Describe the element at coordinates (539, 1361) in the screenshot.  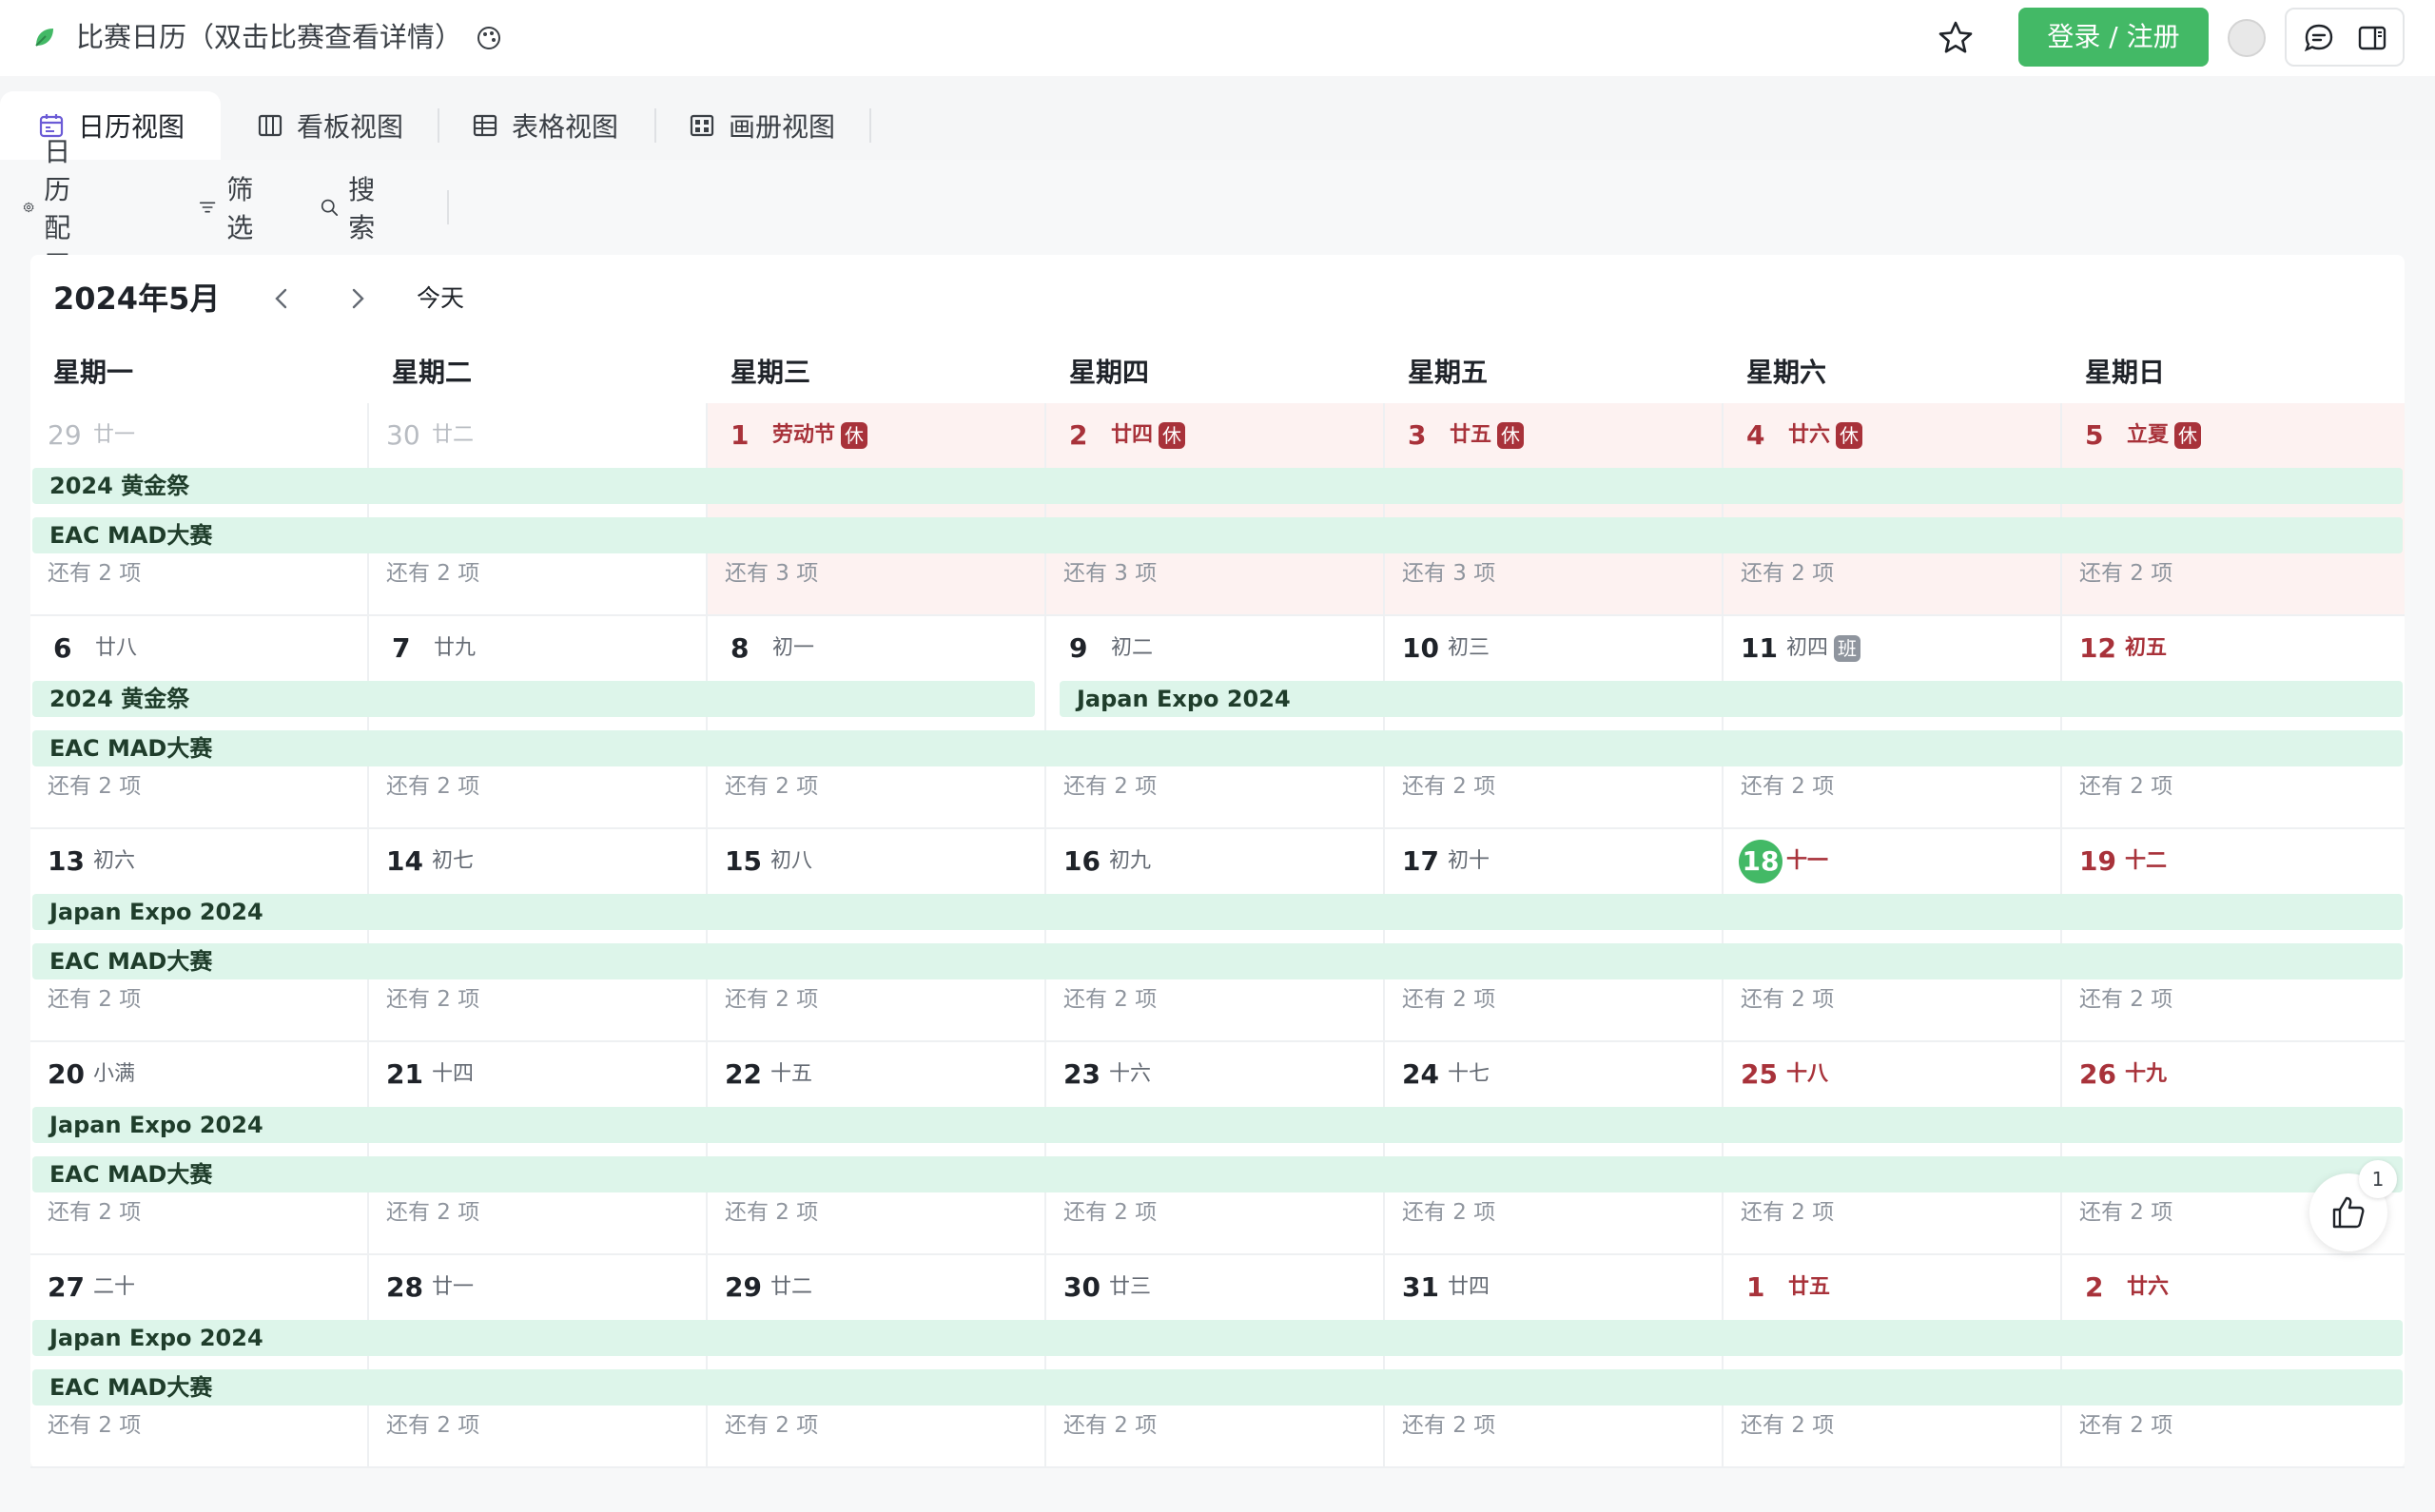
I see `day-cell: 28 廿一 还有 2 项` at that location.